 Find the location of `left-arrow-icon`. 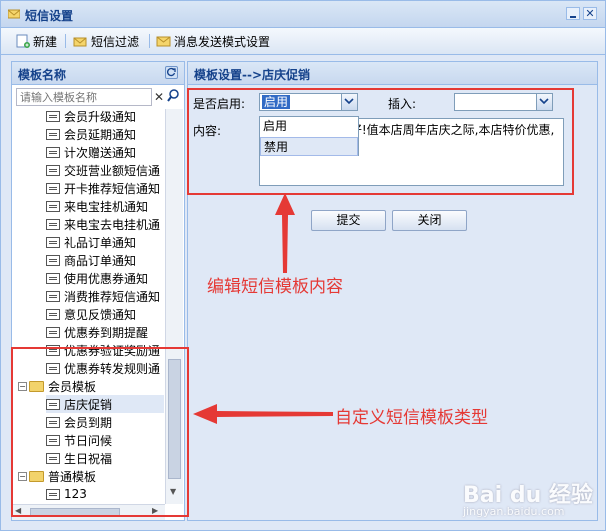

left-arrow-icon is located at coordinates (263, 414).